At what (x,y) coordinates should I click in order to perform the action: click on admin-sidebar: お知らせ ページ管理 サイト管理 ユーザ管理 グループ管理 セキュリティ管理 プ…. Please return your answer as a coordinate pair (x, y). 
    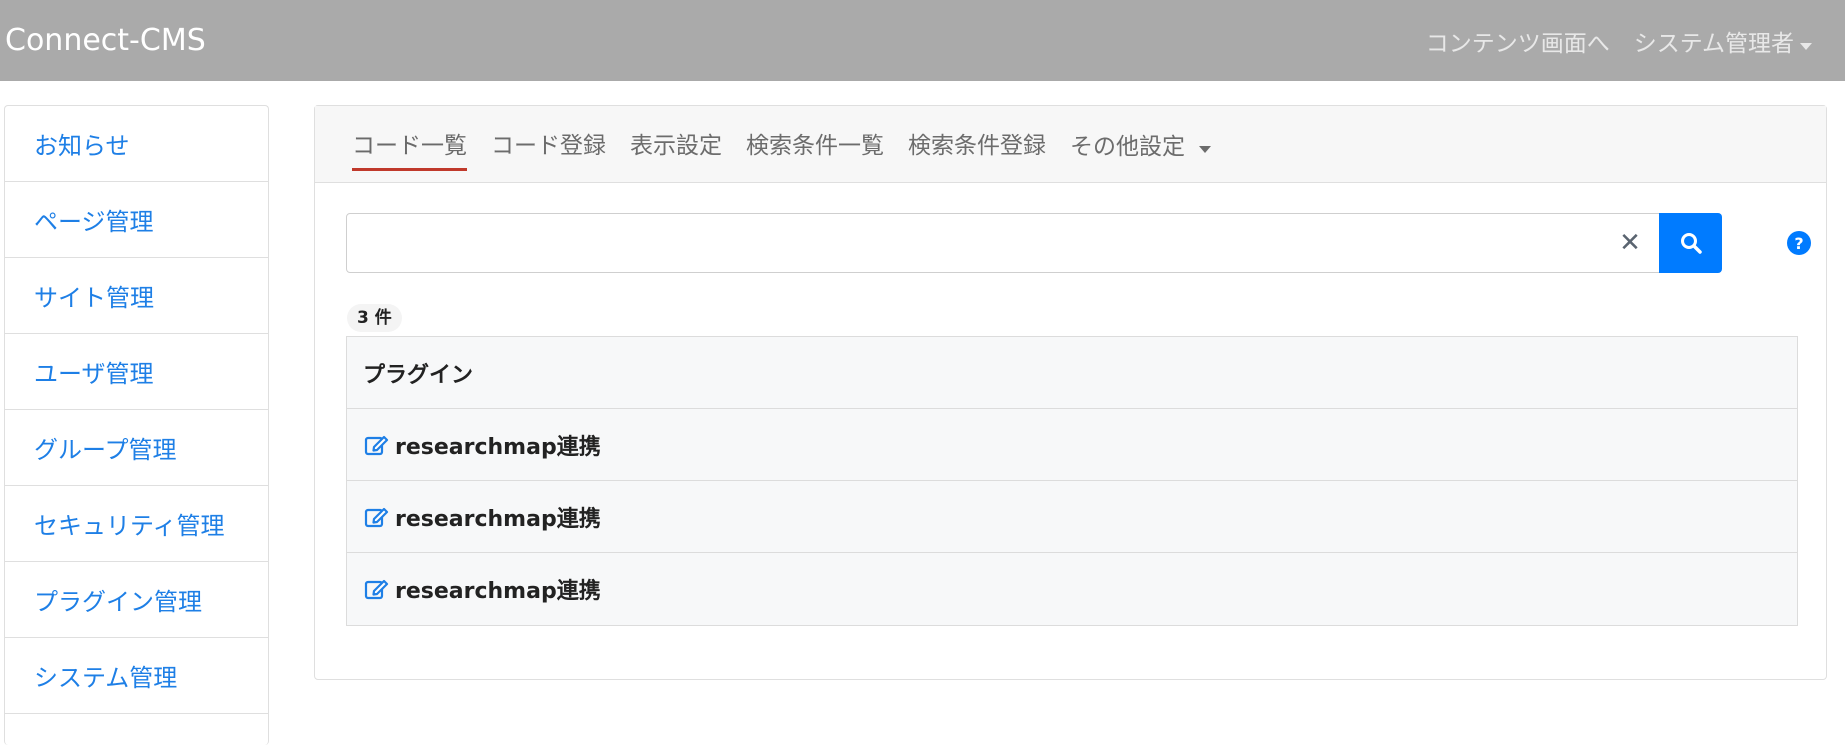
    Looking at the image, I should click on (136, 425).